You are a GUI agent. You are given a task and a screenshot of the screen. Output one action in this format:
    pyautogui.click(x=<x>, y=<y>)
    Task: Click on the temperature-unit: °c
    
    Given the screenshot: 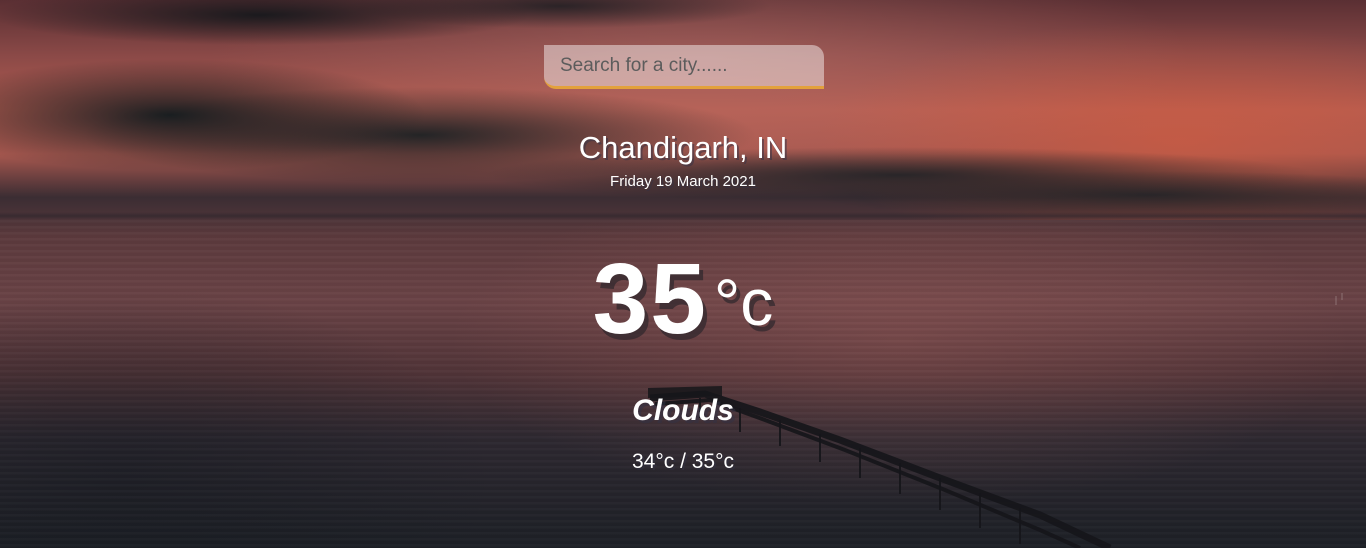 What is the action you would take?
    pyautogui.click(x=743, y=302)
    